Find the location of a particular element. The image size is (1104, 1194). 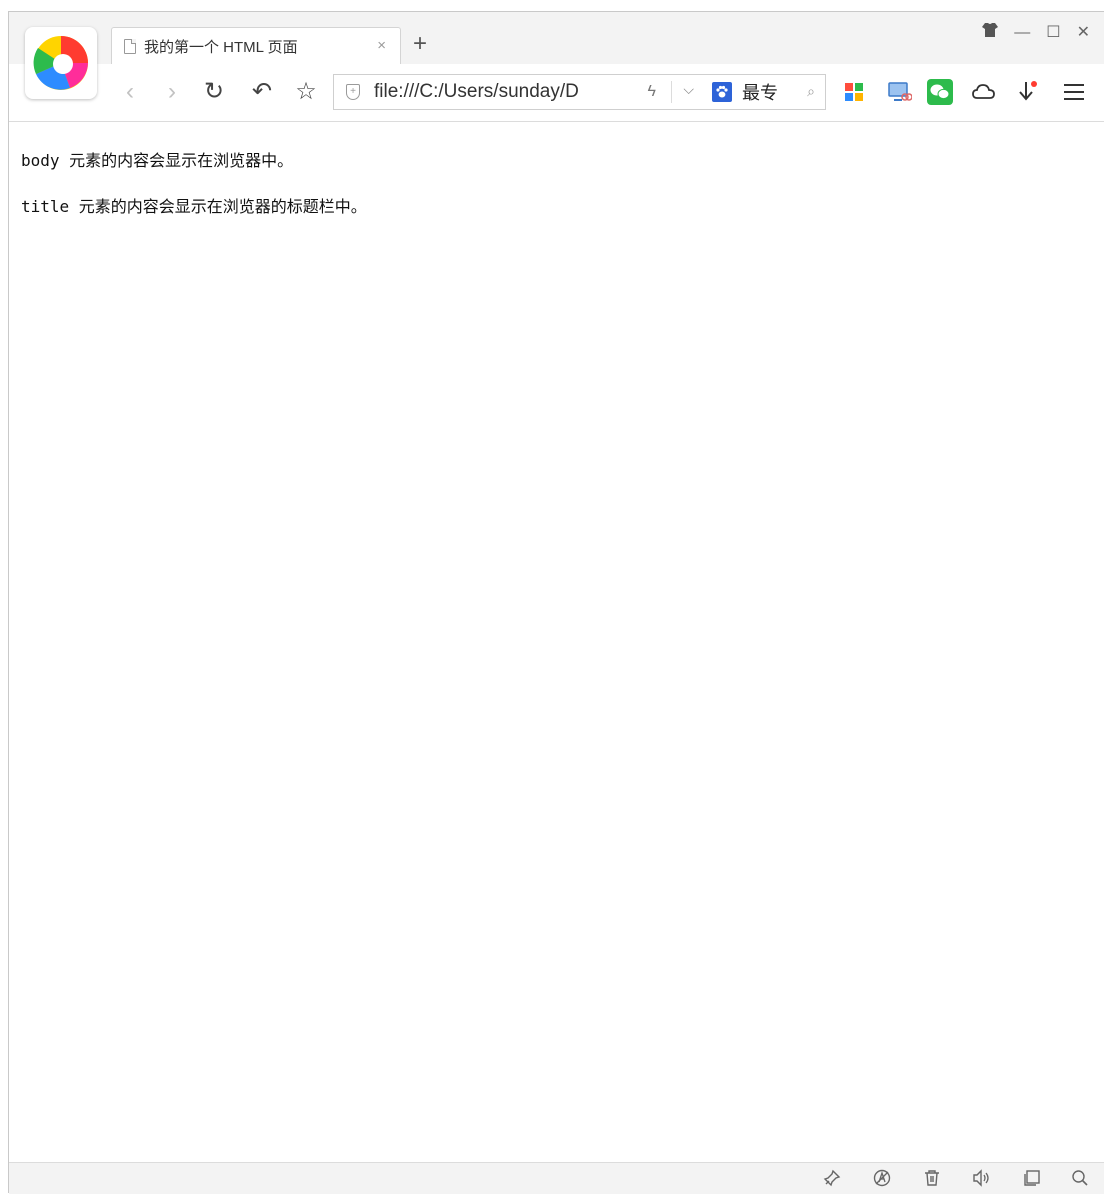

search-box: 最专 ⌕ is located at coordinates (764, 92).